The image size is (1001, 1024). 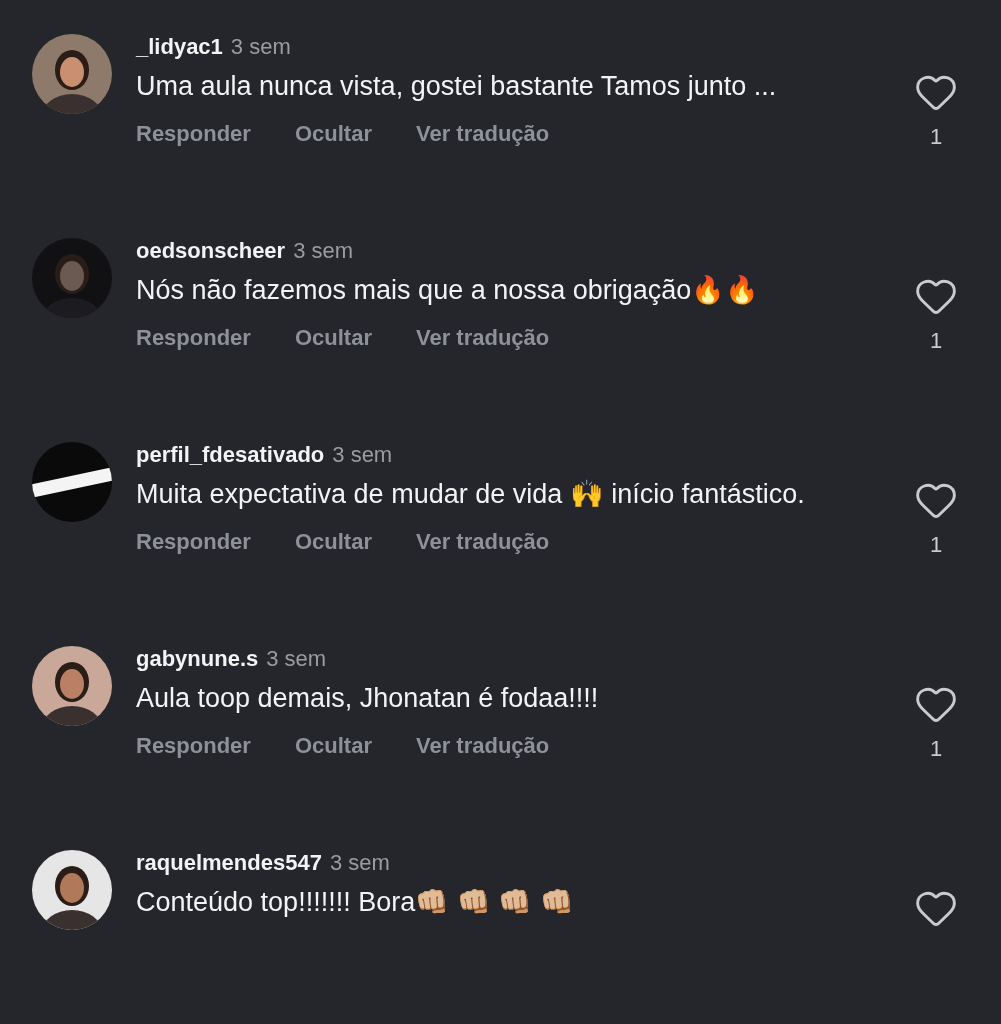 What do you see at coordinates (211, 251) in the screenshot?
I see `username: oedsonscheer` at bounding box center [211, 251].